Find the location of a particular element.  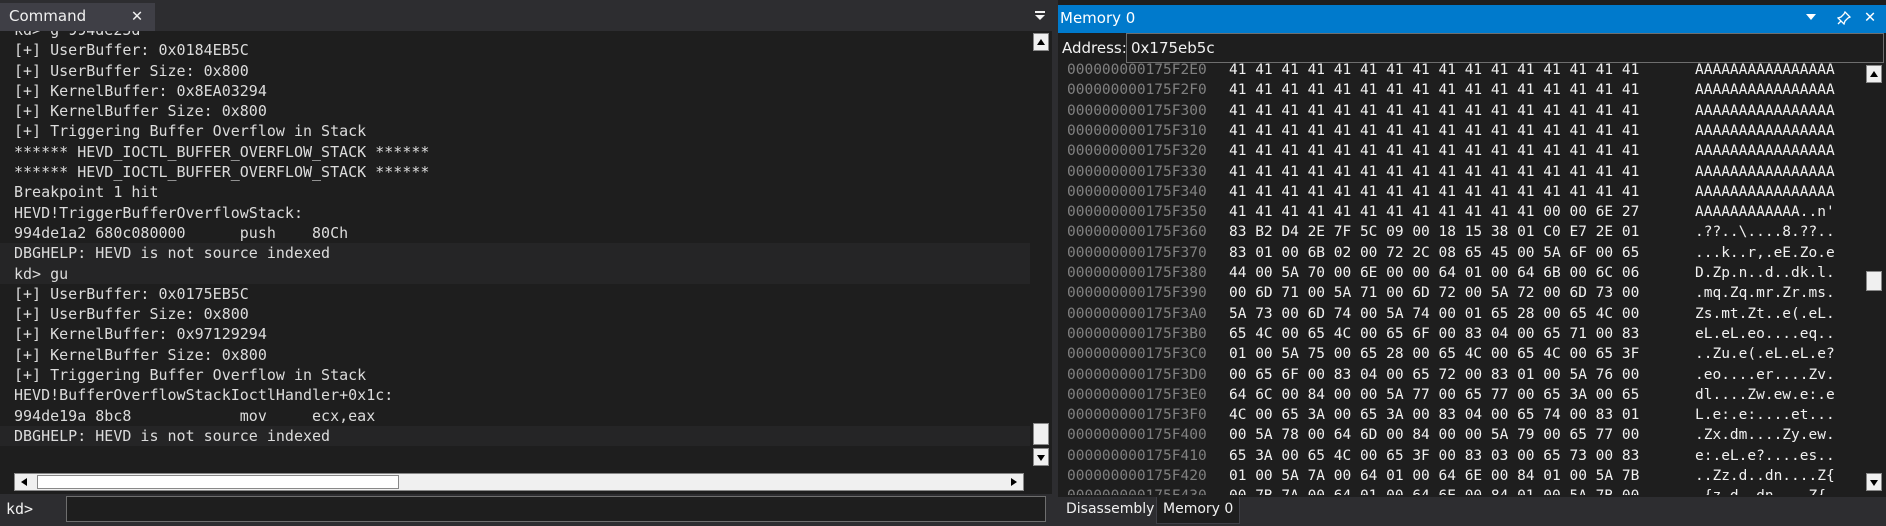

memory-ascii: e:.eL.e?....es.. is located at coordinates (1765, 455).